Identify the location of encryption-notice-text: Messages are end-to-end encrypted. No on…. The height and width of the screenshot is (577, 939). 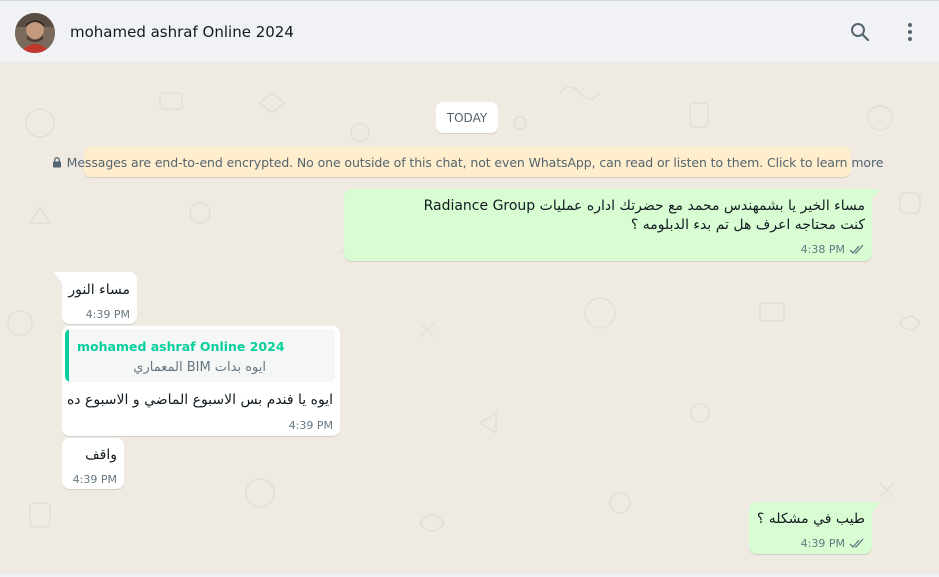
(475, 162).